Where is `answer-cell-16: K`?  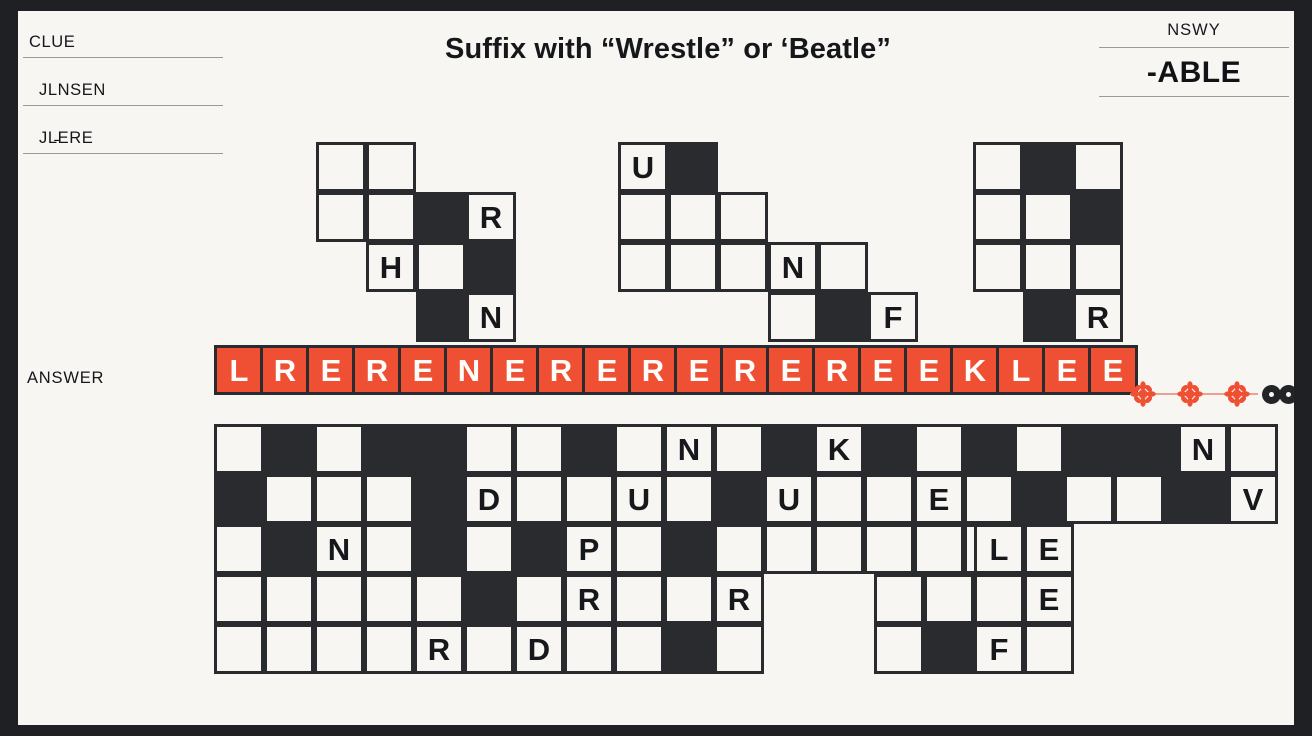 answer-cell-16: K is located at coordinates (975, 370).